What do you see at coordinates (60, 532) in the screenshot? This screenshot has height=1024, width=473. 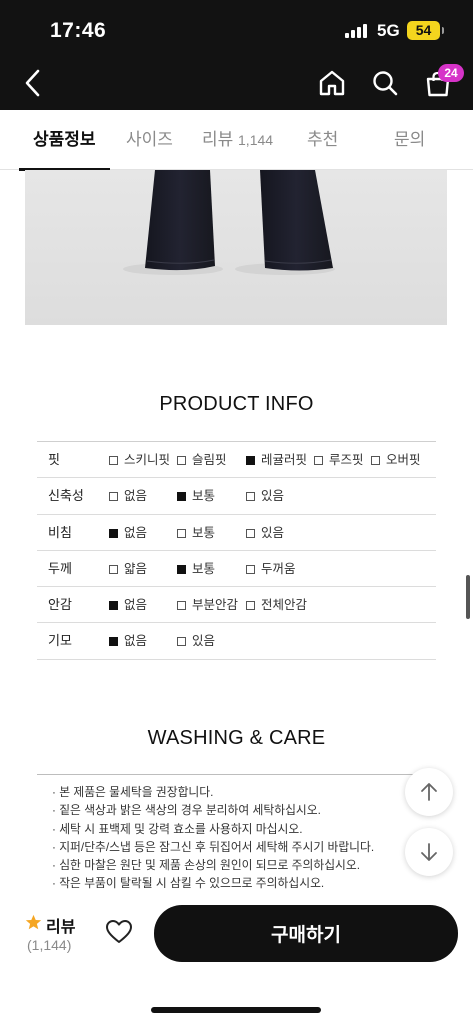 I see `row-label: 비침` at bounding box center [60, 532].